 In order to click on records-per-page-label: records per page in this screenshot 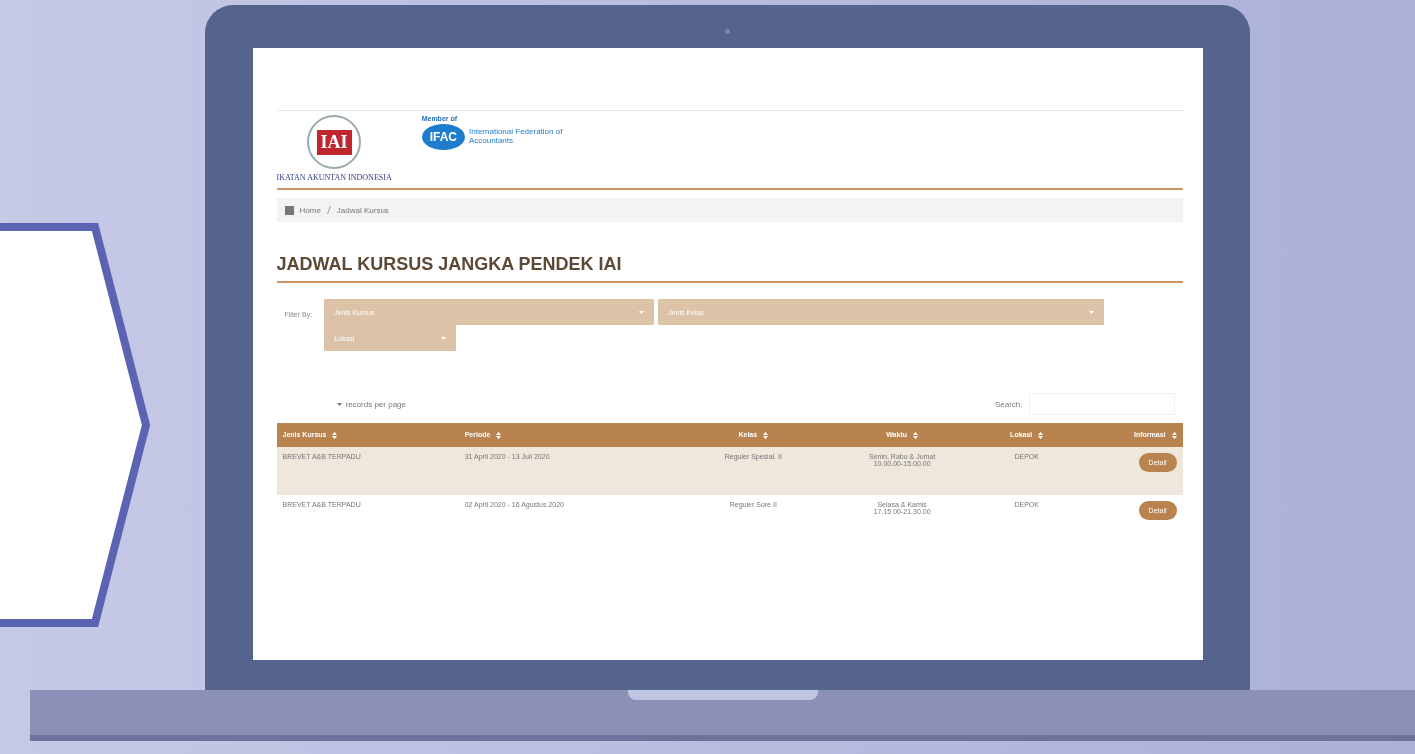, I will do `click(375, 404)`.